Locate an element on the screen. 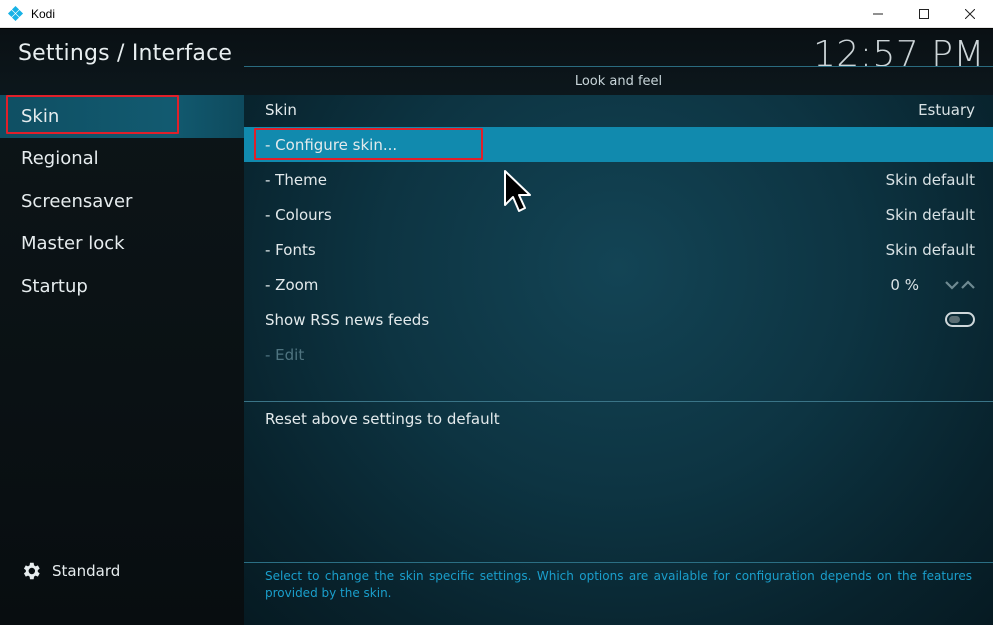 Image resolution: width=993 pixels, height=625 pixels. setting-theme: - Theme Skin default is located at coordinates (618, 179).